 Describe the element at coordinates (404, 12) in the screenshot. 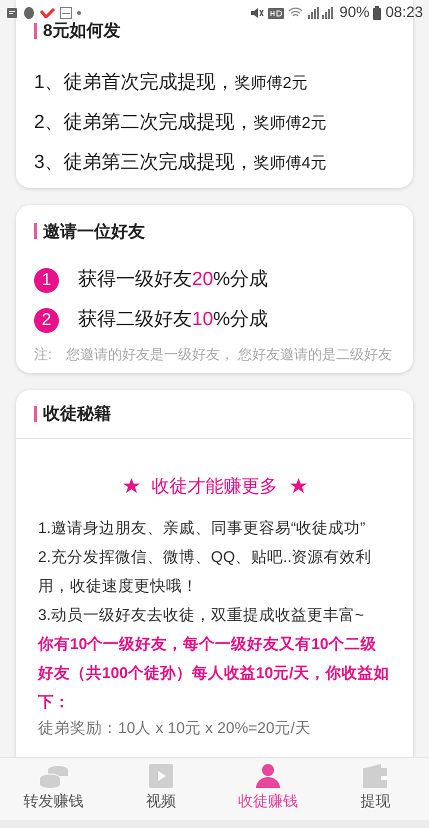

I see `clock-time: 08:23` at that location.